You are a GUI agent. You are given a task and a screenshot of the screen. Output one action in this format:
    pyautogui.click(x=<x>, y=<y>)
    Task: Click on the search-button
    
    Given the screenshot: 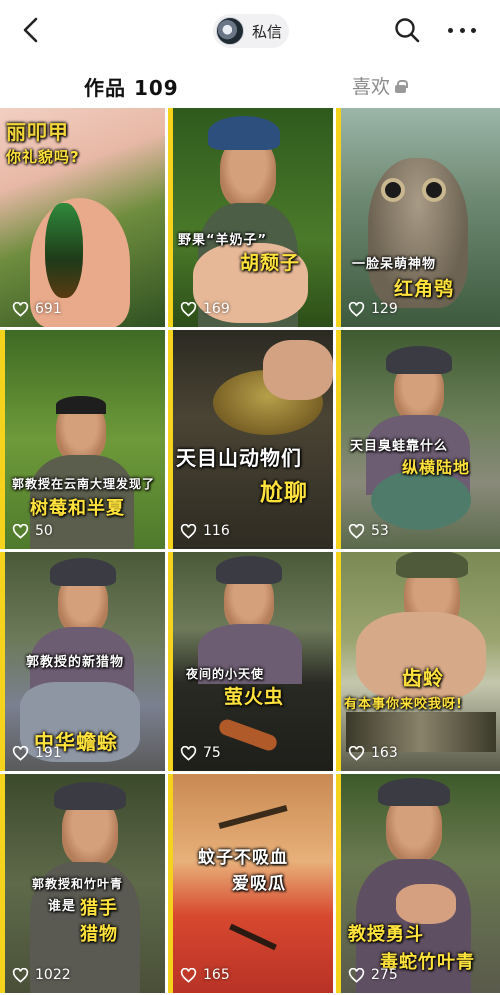 What is the action you would take?
    pyautogui.click(x=407, y=30)
    